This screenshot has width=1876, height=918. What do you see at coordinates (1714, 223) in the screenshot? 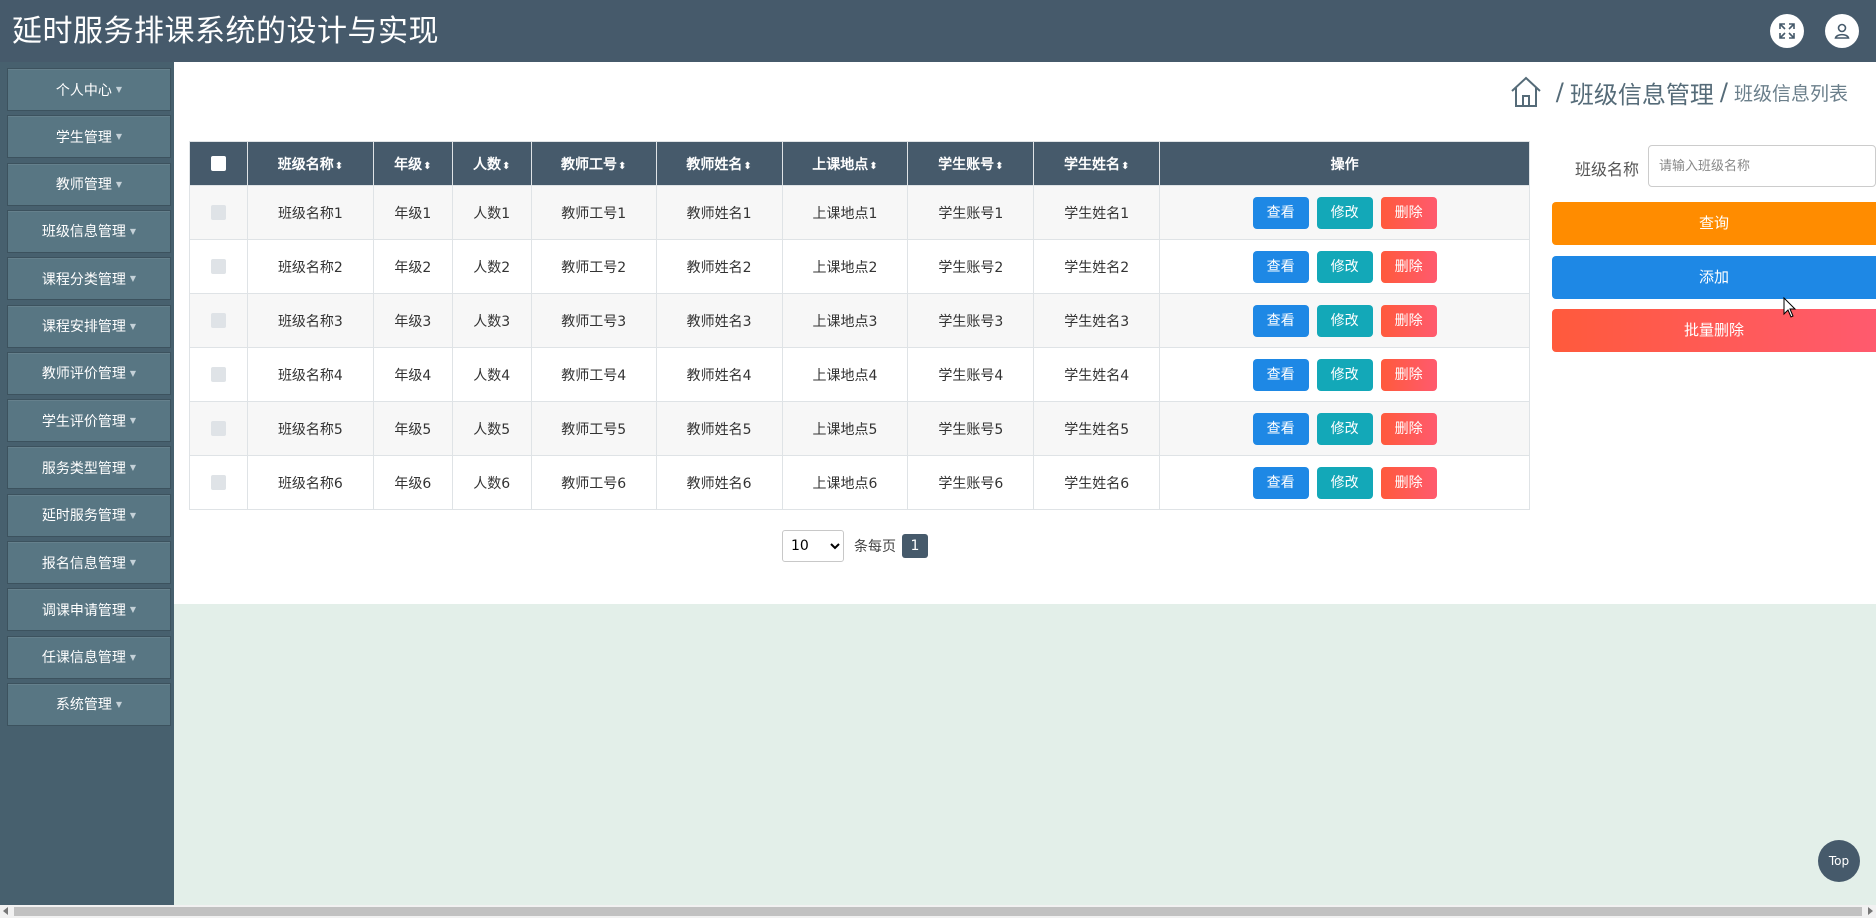
I see `query-button: 查询` at bounding box center [1714, 223].